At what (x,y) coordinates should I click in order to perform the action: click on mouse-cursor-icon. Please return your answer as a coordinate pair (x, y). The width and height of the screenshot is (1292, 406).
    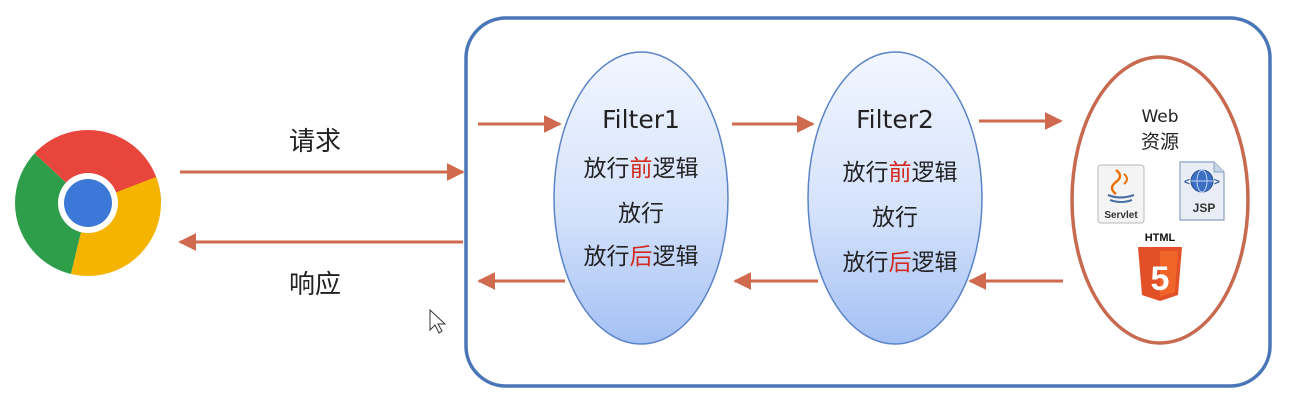
    Looking at the image, I should click on (438, 321).